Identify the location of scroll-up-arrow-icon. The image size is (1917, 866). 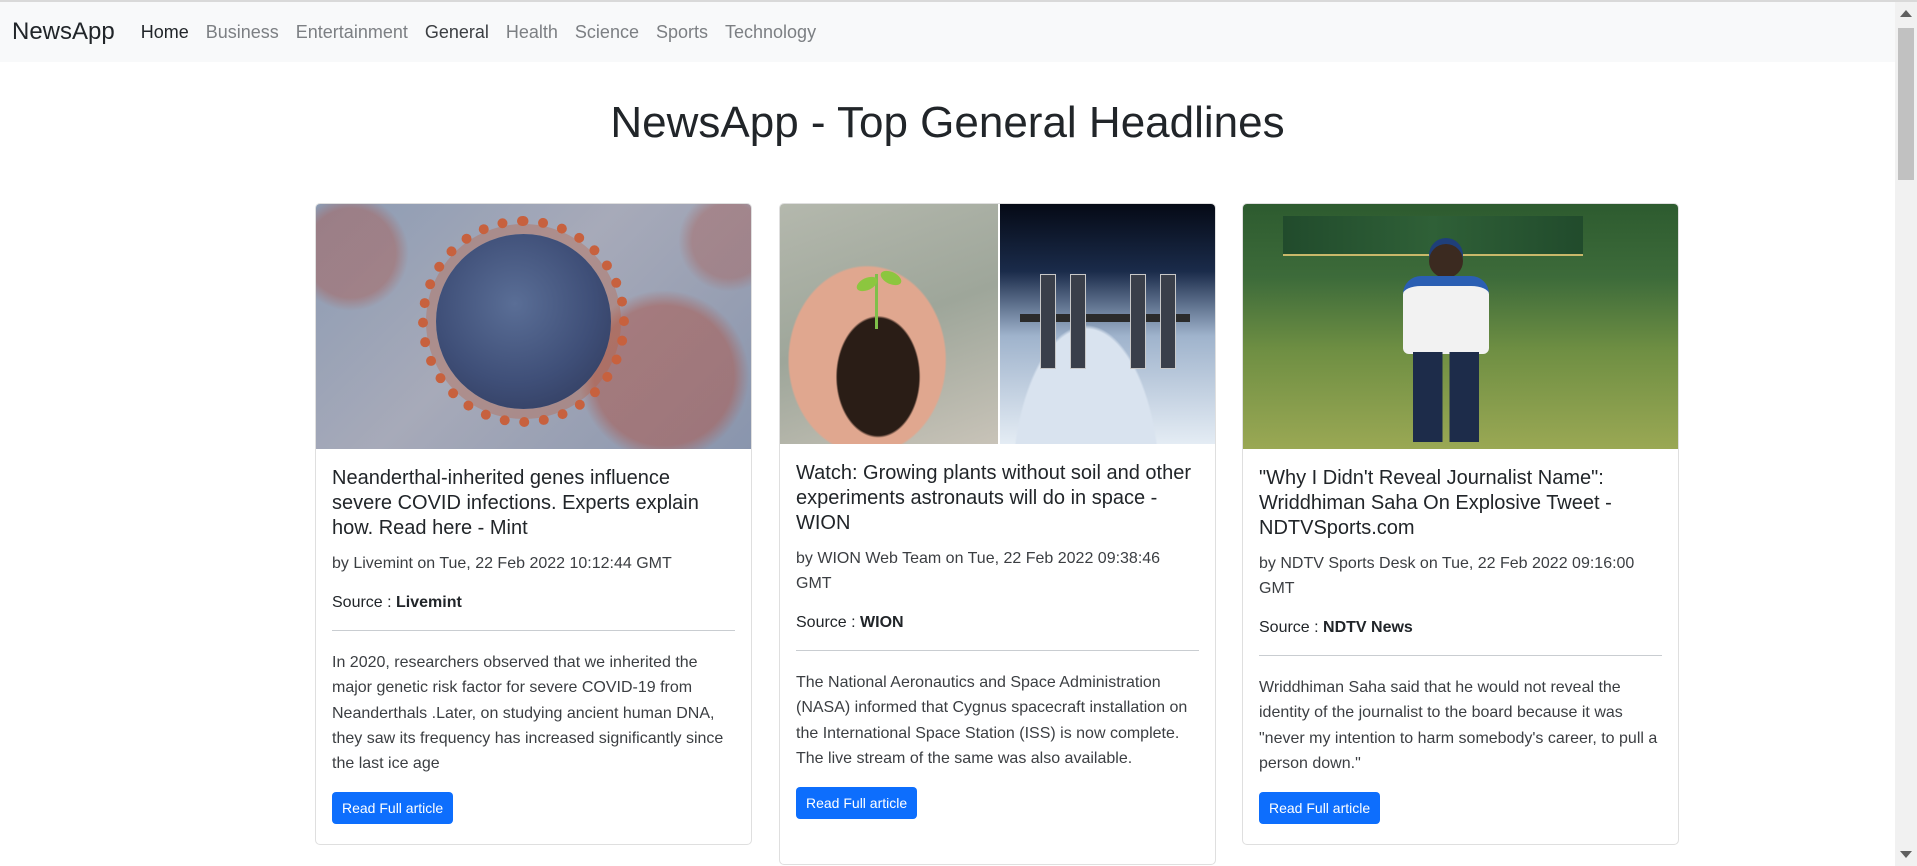
(1906, 13).